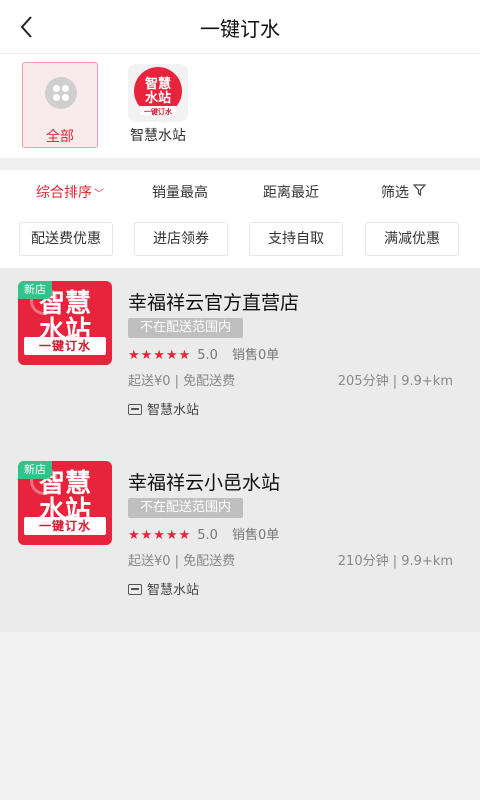 This screenshot has width=480, height=800. What do you see at coordinates (296, 239) in the screenshot?
I see `chip-self-pickup: 支持自取` at bounding box center [296, 239].